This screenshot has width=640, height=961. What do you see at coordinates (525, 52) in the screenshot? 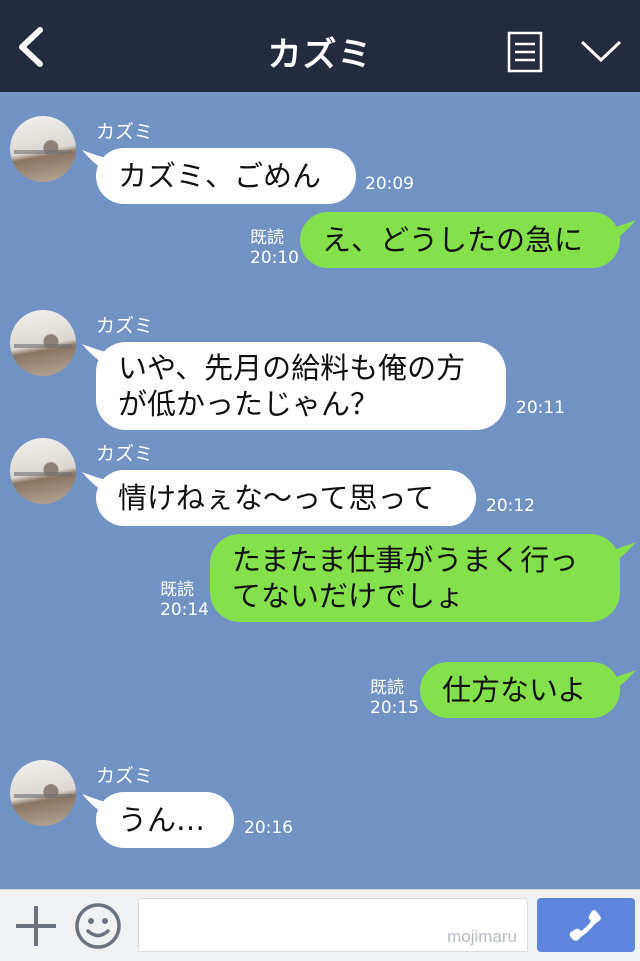
I see `menu-list-icon` at bounding box center [525, 52].